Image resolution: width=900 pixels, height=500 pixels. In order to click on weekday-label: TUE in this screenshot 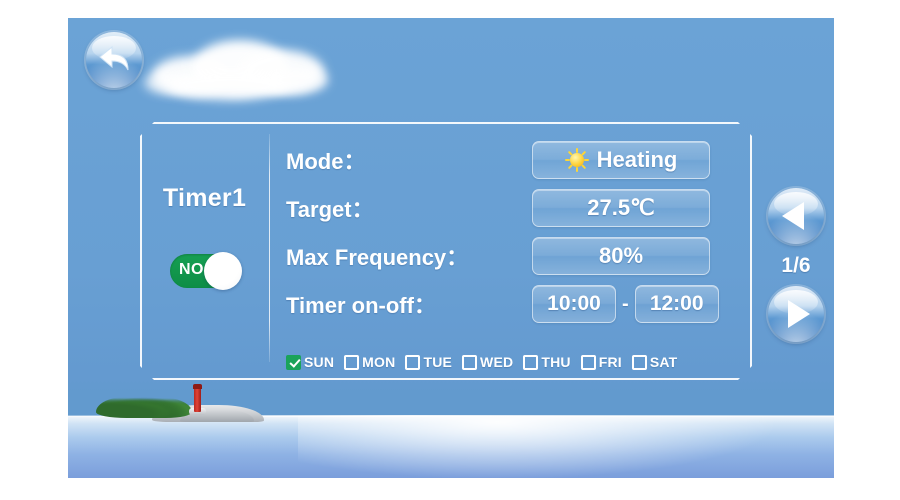, I will do `click(438, 362)`.